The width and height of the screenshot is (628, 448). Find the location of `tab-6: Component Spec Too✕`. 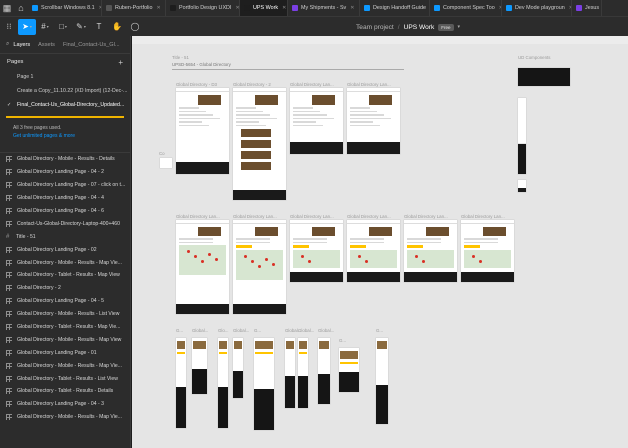

tab-6: Component Spec Too✕ is located at coordinates (466, 8).